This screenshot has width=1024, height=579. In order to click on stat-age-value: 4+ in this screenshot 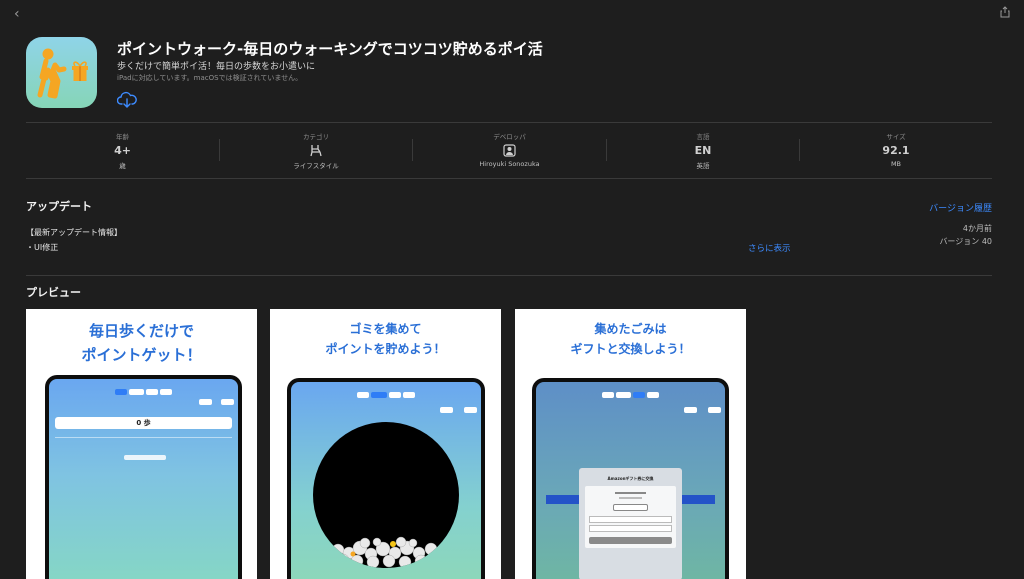, I will do `click(122, 150)`.